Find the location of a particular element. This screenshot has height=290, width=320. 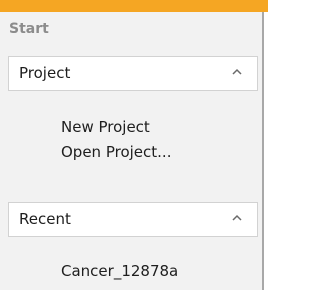

project-section-header: Project is located at coordinates (133, 73).